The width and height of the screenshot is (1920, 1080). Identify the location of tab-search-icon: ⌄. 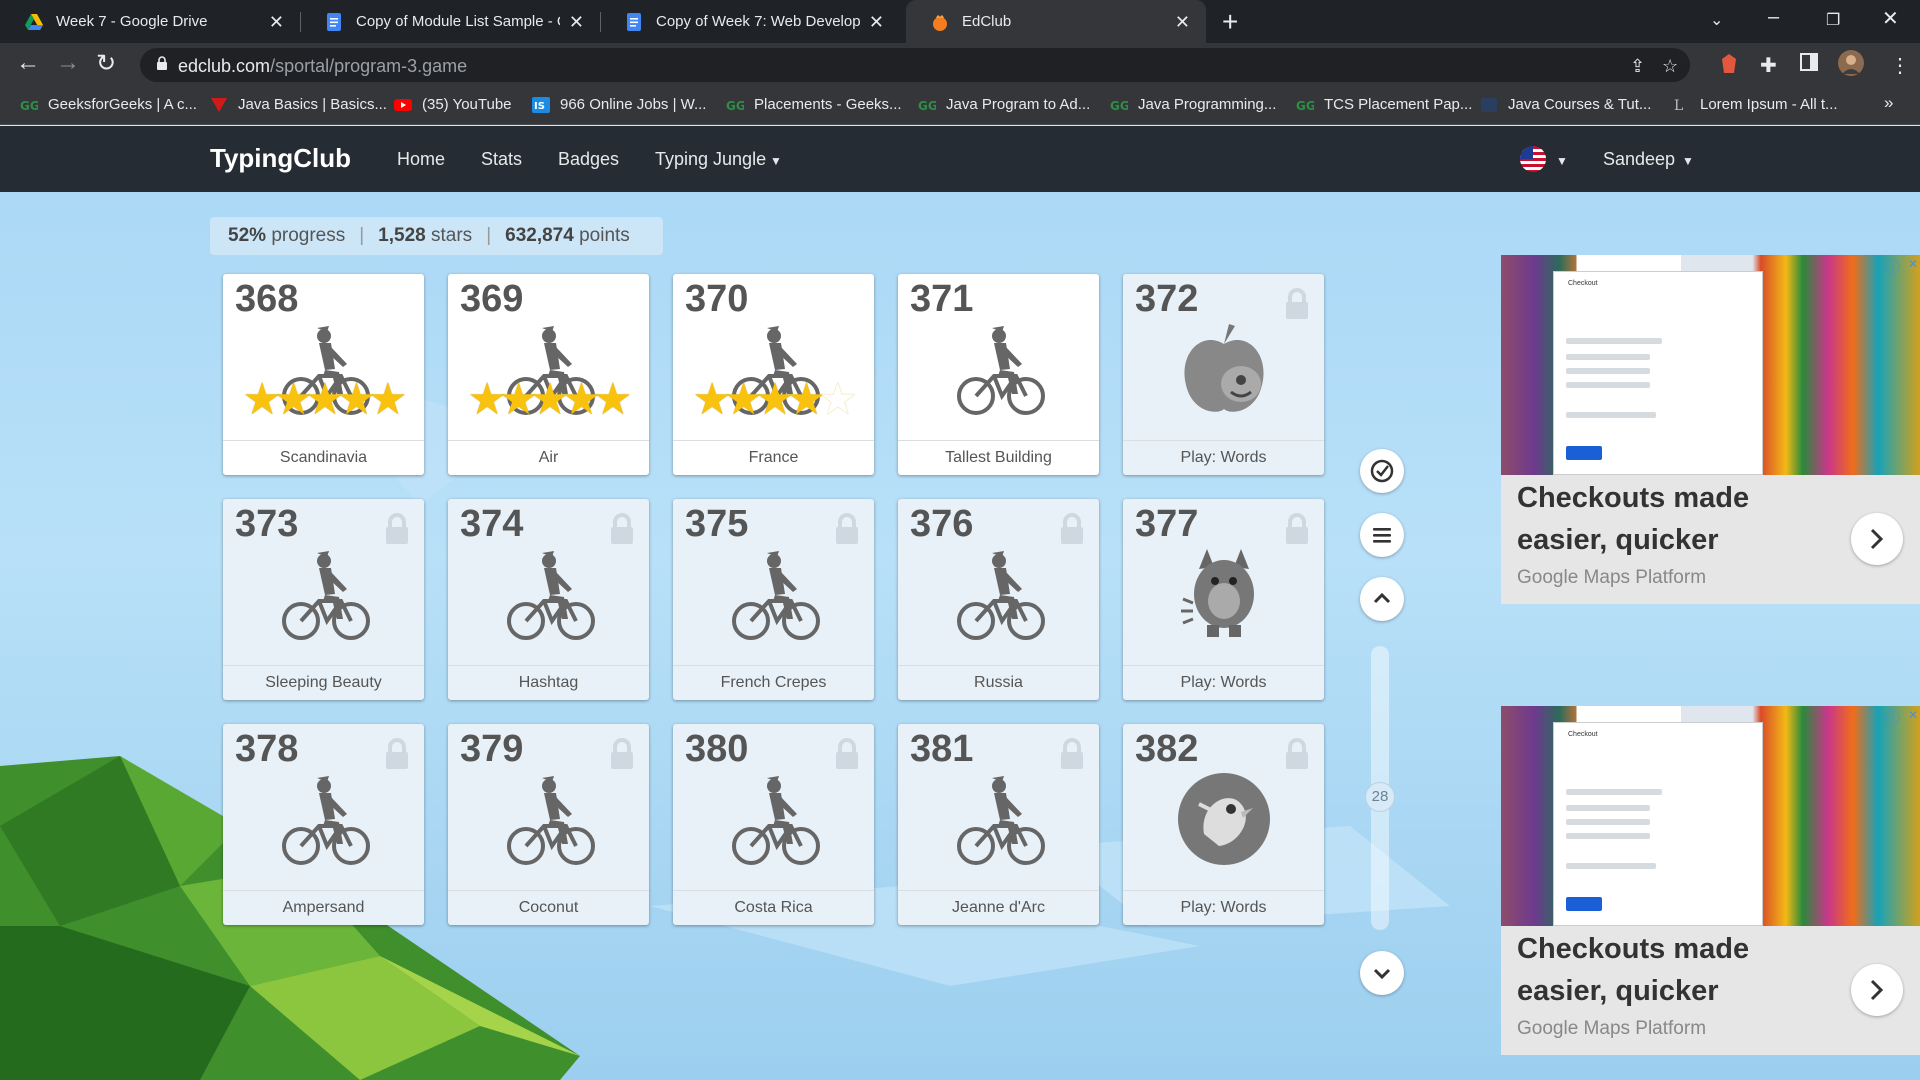
(1716, 20).